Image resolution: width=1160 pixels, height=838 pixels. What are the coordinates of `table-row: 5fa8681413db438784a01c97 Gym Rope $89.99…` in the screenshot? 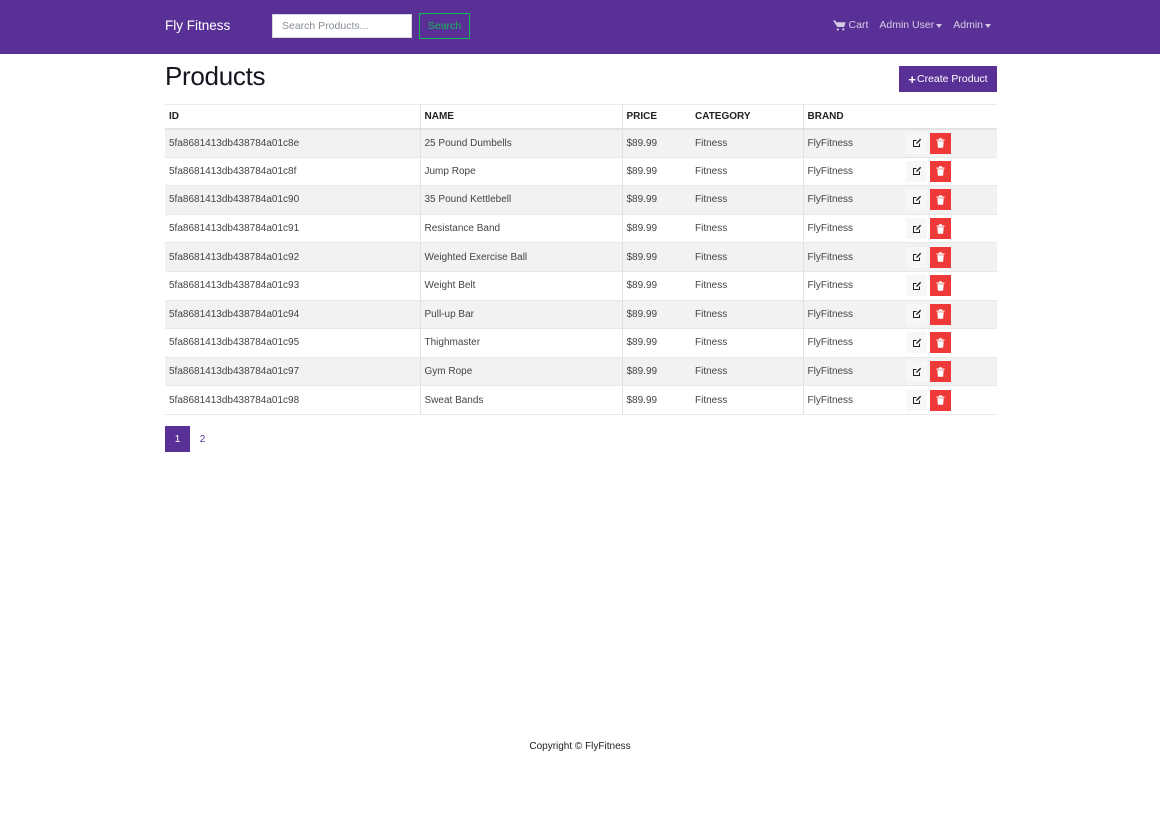 It's located at (581, 371).